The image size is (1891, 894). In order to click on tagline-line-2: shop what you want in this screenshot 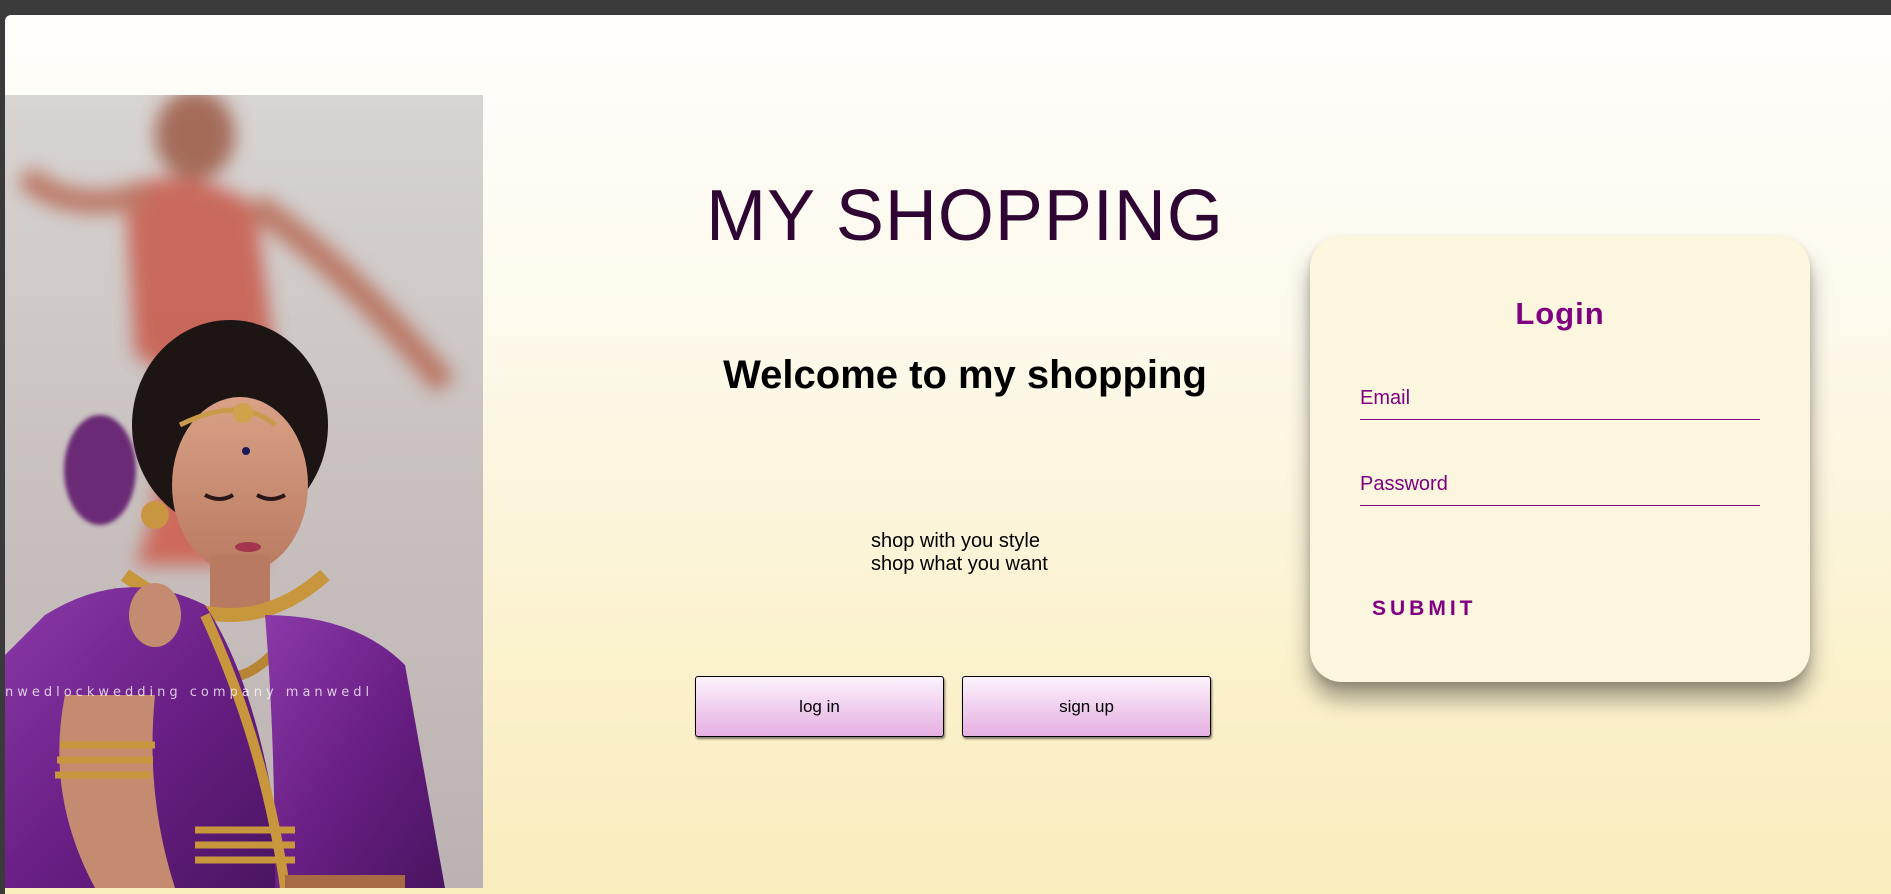, I will do `click(959, 564)`.